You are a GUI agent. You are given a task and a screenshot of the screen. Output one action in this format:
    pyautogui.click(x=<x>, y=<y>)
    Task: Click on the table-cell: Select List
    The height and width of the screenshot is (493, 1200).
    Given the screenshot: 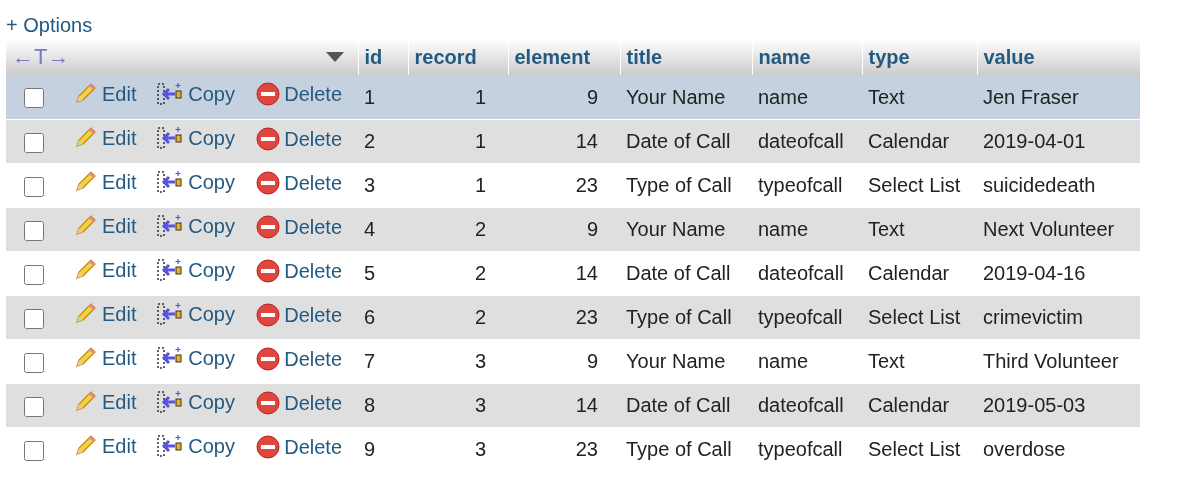 What is the action you would take?
    pyautogui.click(x=914, y=185)
    